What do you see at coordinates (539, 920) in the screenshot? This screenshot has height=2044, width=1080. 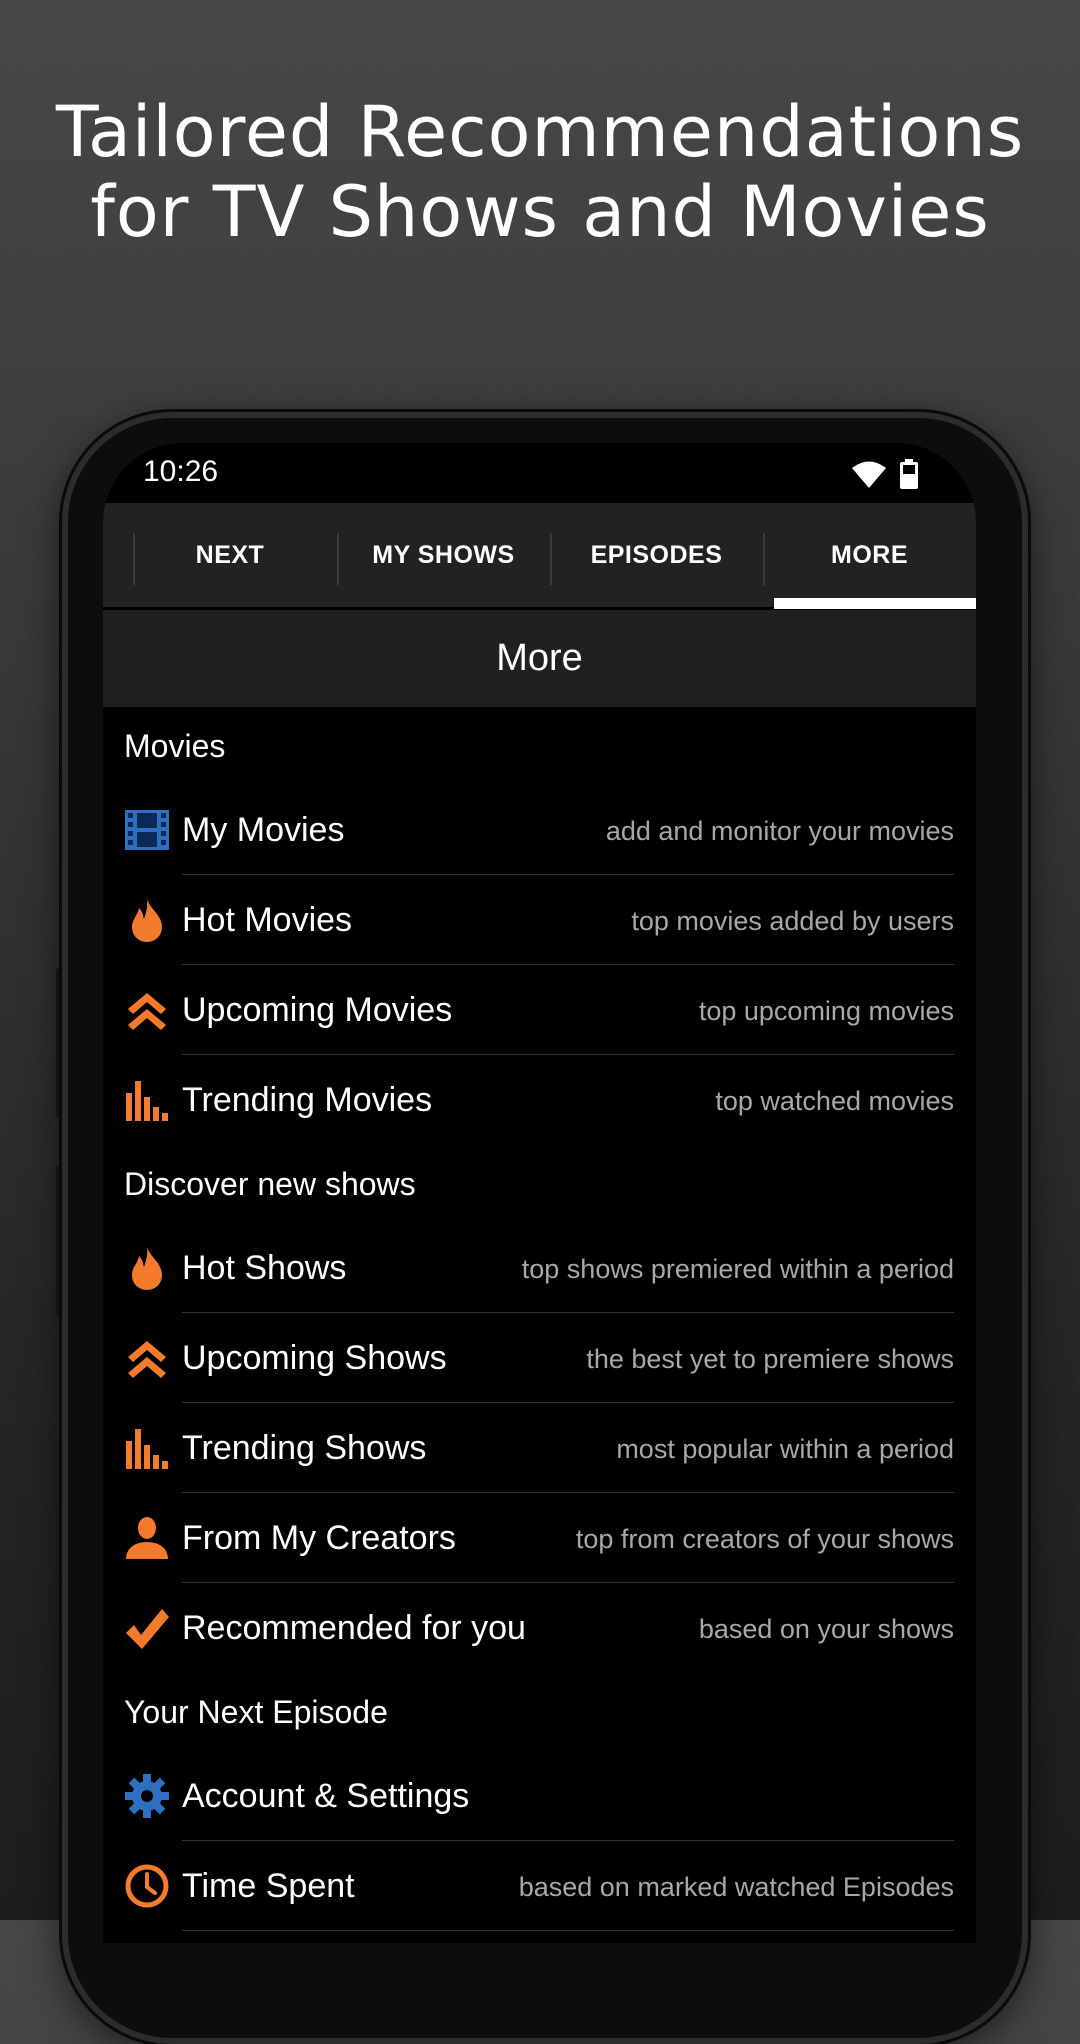 I see `menu-item-hot-movies: Hot Movies top movies added by users` at bounding box center [539, 920].